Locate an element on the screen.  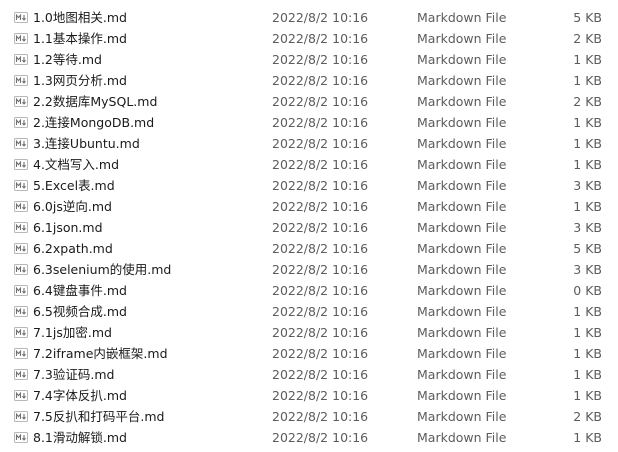
file-name: 7.1js加密.md is located at coordinates (148, 332).